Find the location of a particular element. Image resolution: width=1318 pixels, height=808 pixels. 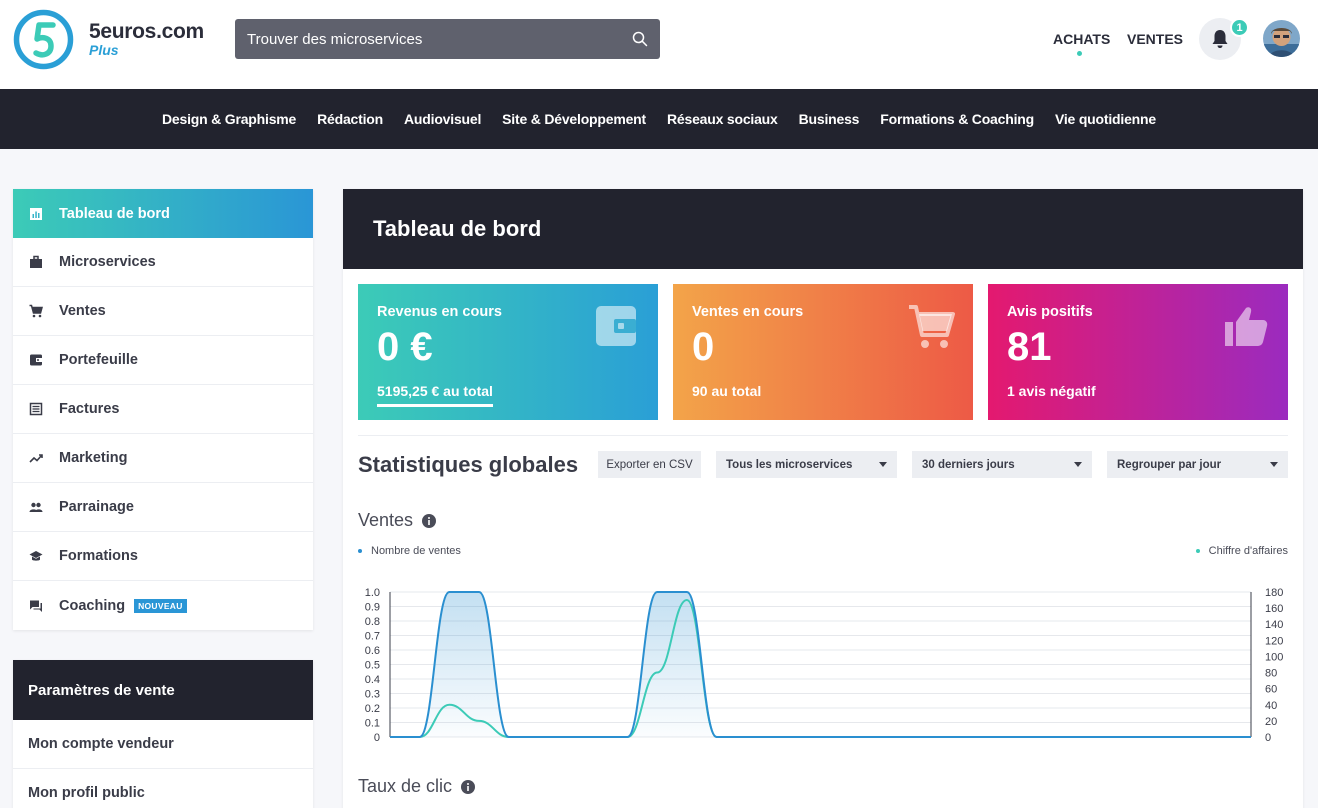

y-axis-right: 180 160 140 120 100 80 60 40 20 0 is located at coordinates (1274, 665).